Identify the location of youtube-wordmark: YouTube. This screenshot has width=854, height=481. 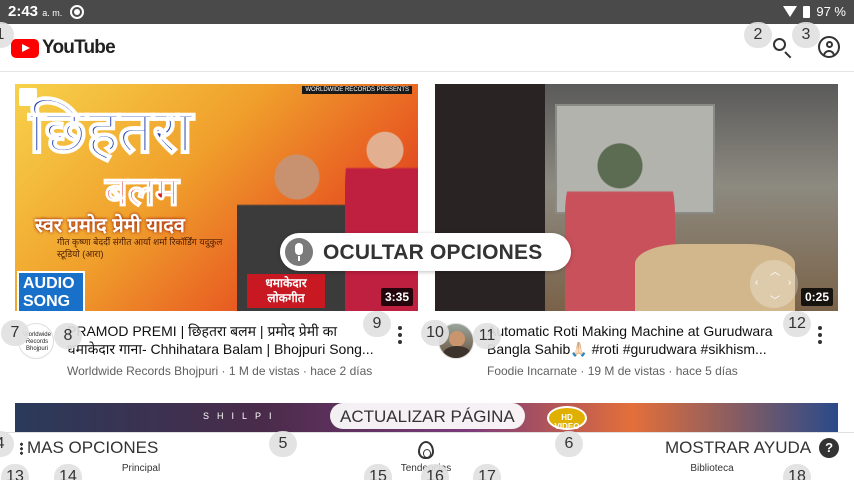
(79, 47).